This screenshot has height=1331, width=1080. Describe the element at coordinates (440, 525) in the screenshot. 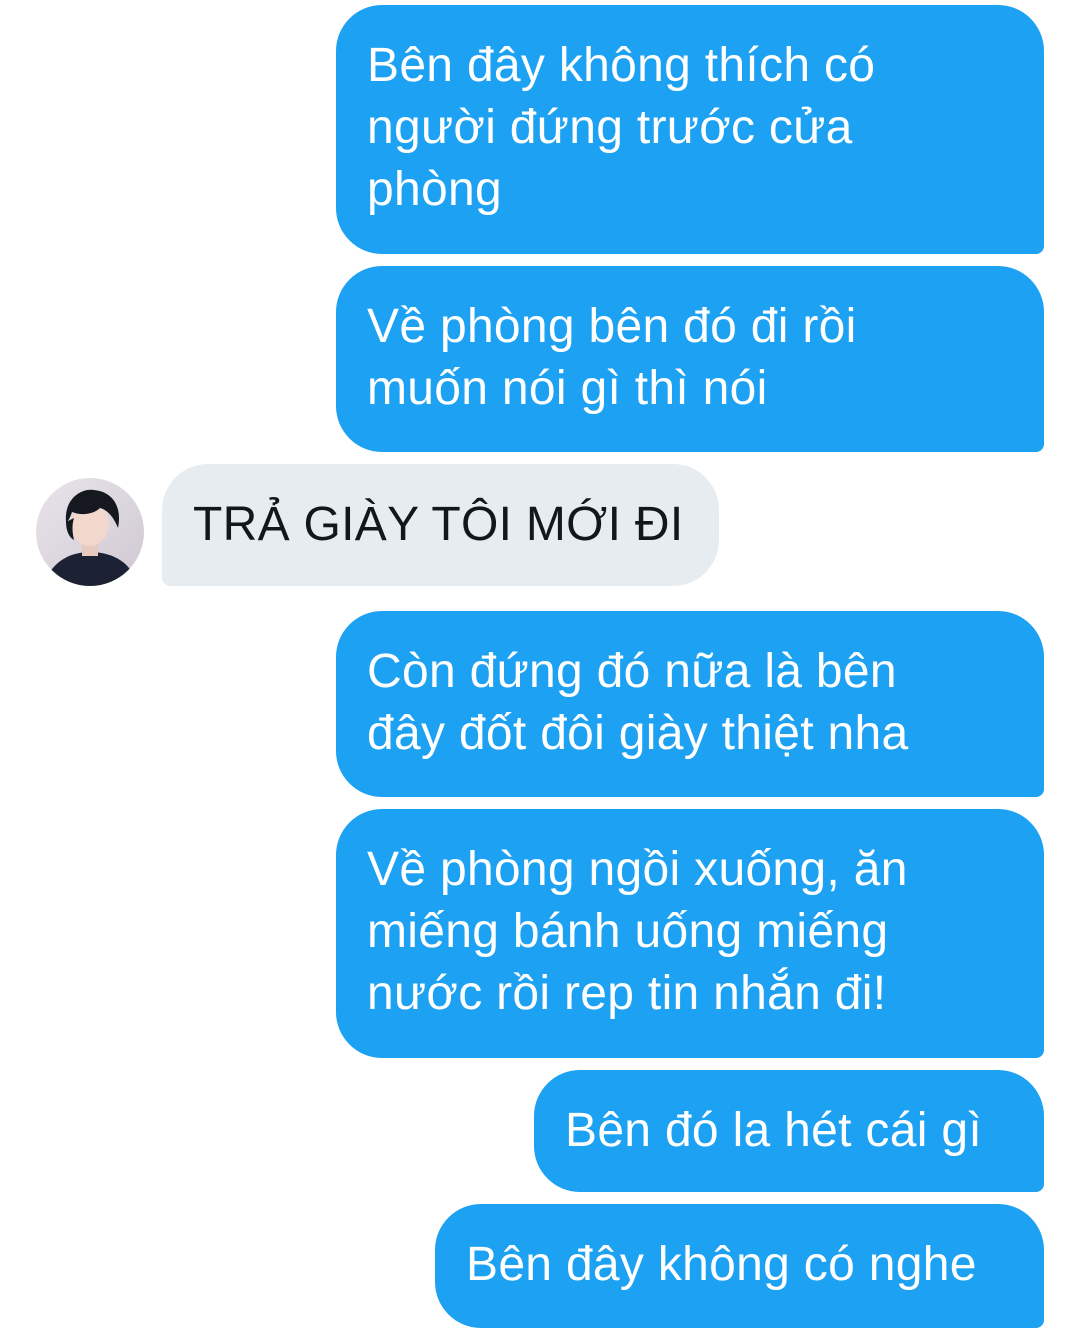

I see `message-bubble-received: TRẢ GIÀY TÔI MỚI ĐI` at that location.